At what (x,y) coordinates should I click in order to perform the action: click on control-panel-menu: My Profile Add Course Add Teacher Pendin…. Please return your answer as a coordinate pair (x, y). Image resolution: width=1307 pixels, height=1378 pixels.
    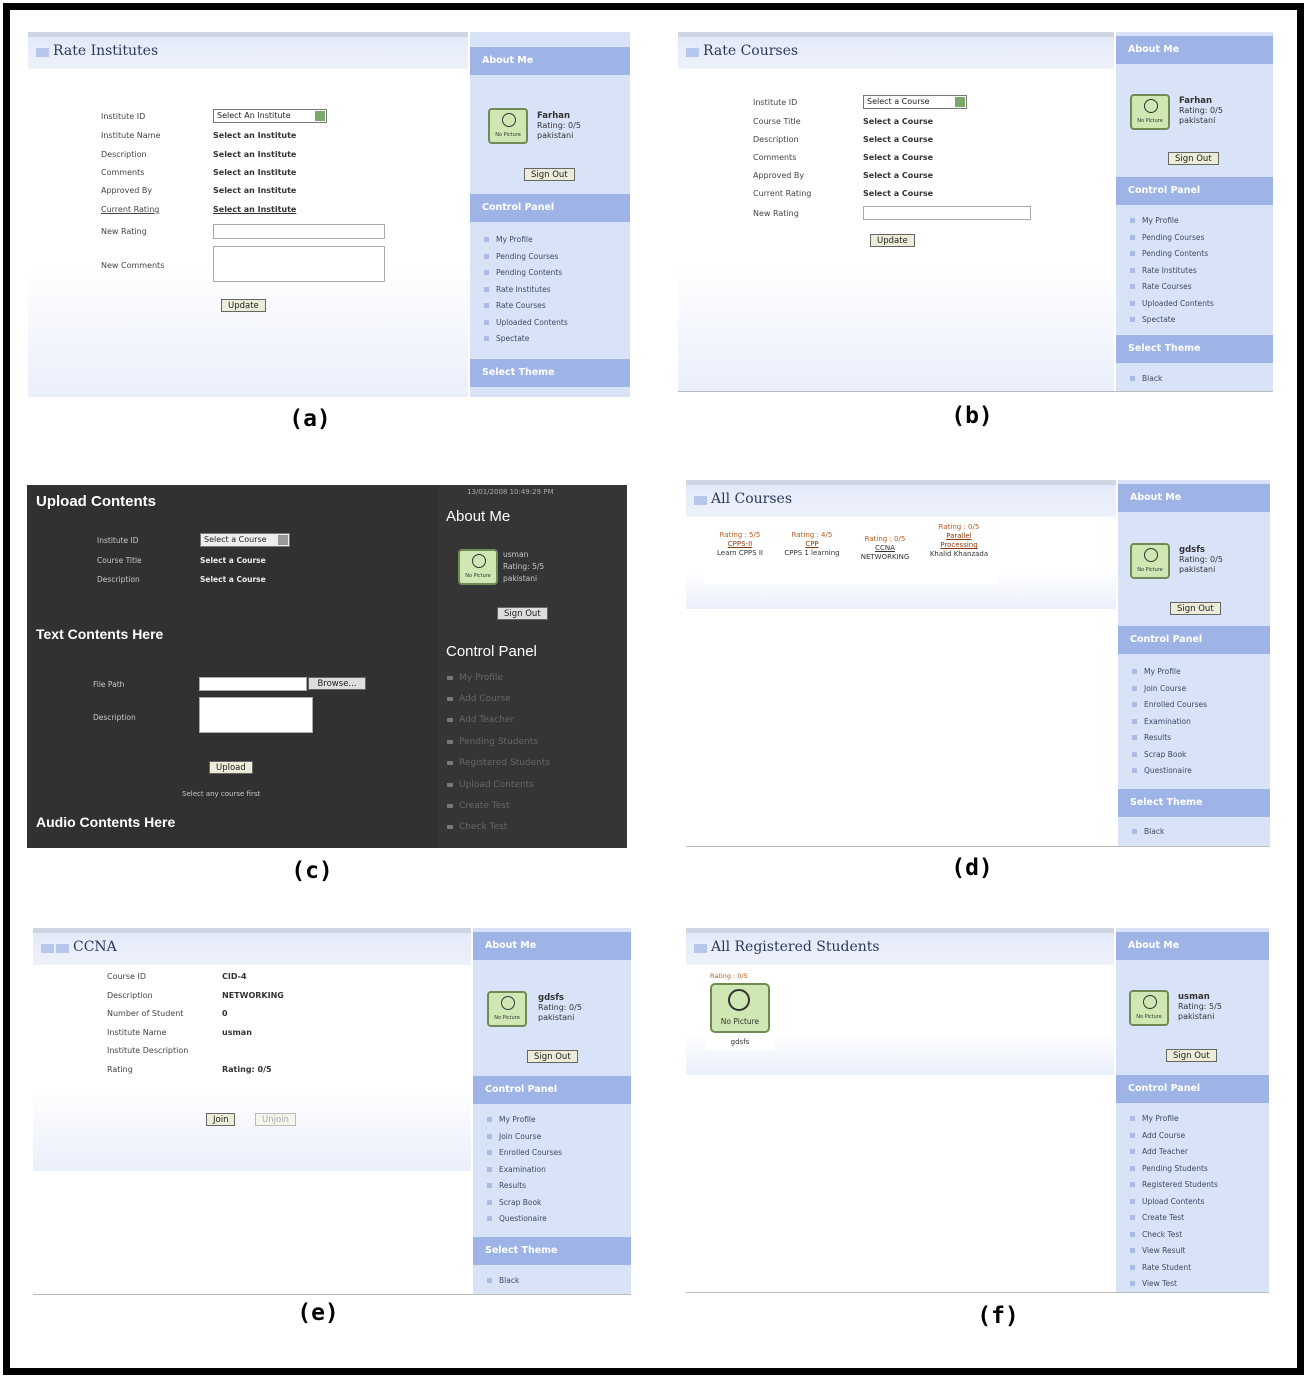
    Looking at the image, I should click on (1192, 1202).